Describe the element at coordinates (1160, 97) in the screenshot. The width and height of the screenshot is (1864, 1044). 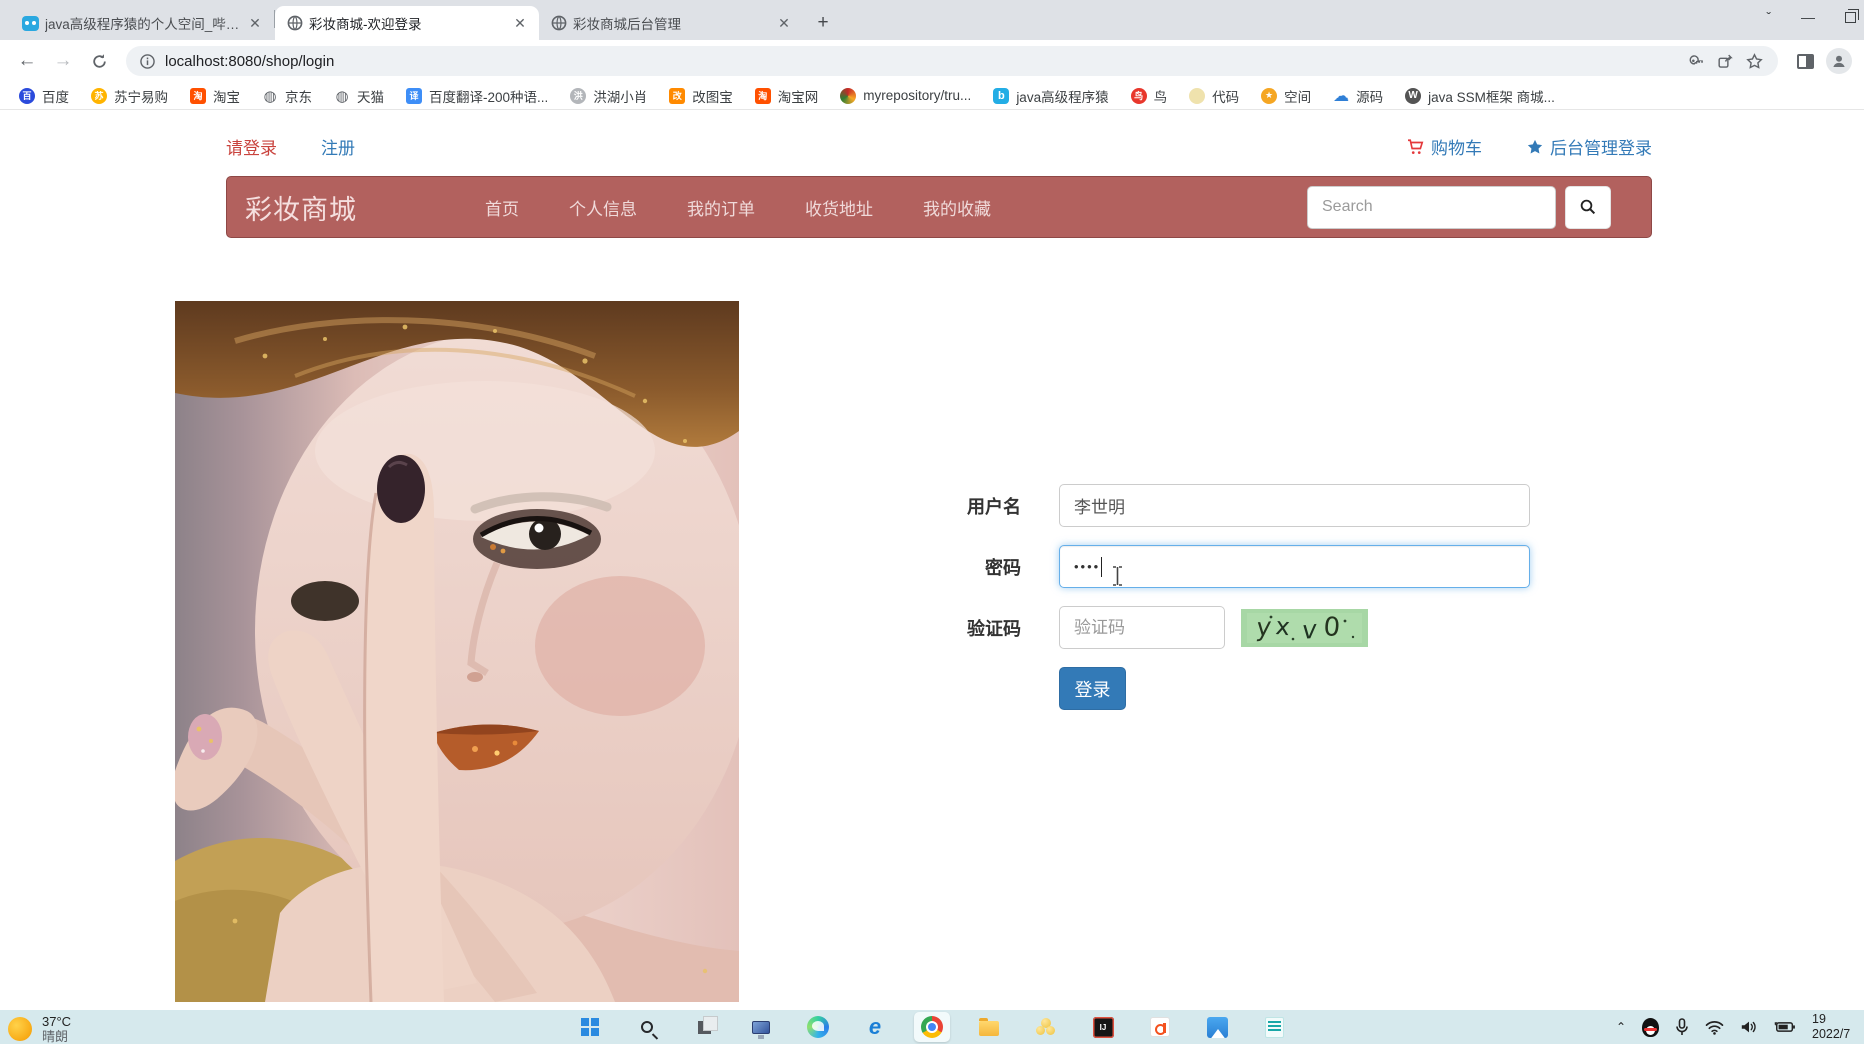
I see `bookmark-label: 鸟` at that location.